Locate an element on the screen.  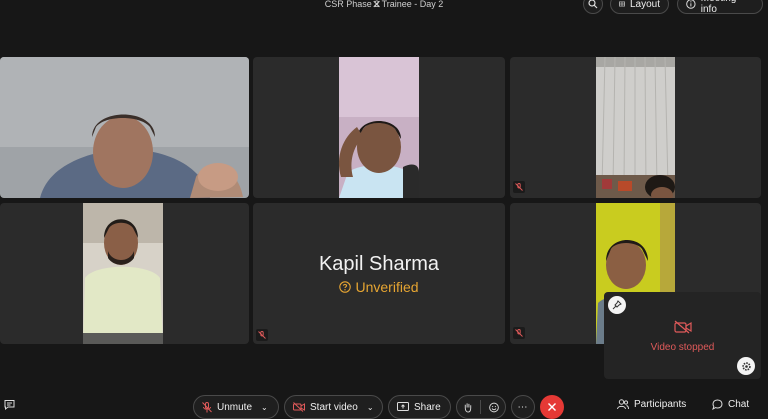
start-video-button: Start video ⌄ is located at coordinates (333, 407).